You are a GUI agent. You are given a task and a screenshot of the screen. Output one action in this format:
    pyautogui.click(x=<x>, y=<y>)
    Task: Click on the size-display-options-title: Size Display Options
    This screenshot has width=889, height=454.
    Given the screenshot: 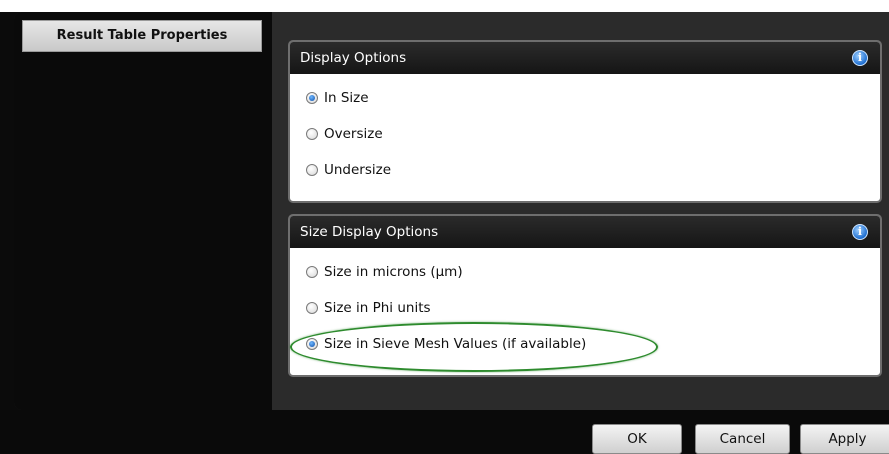 What is the action you would take?
    pyautogui.click(x=369, y=232)
    